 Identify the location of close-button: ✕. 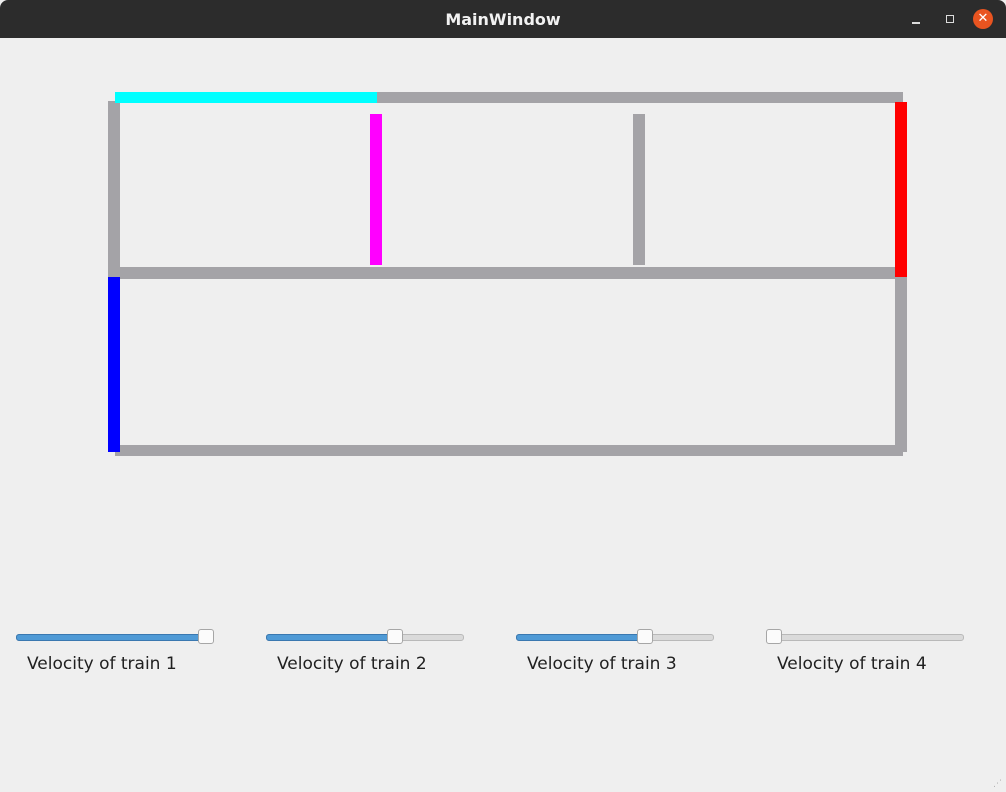
(983, 19).